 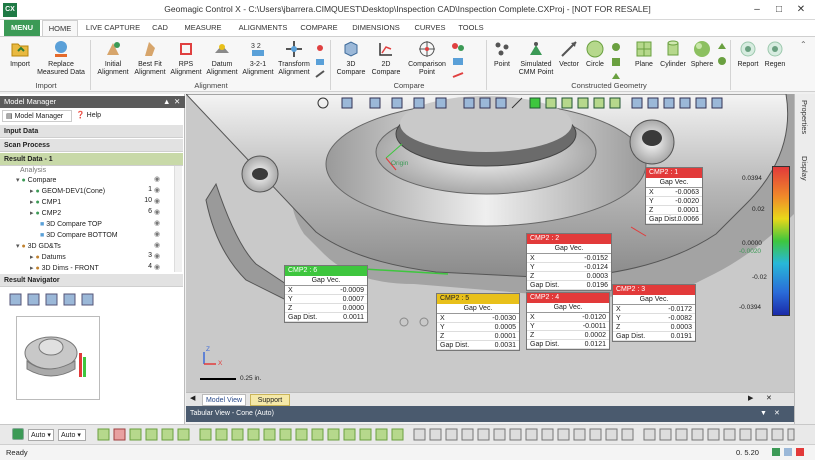 What do you see at coordinates (294, 72) in the screenshot?
I see `transform-label-2: Alignment` at bounding box center [294, 72].